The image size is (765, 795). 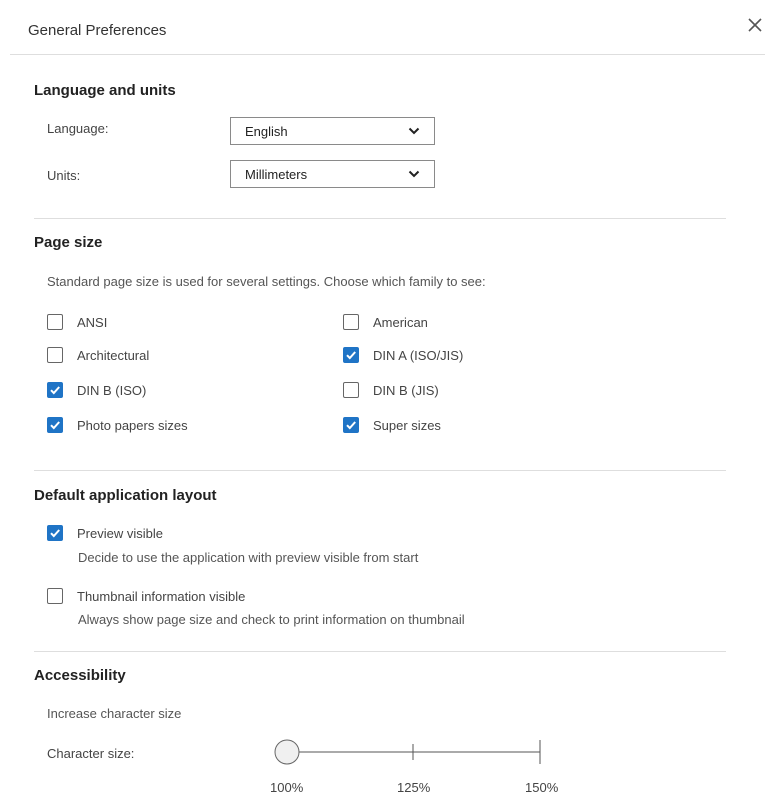 What do you see at coordinates (64, 175) in the screenshot?
I see `units-label: Units:` at bounding box center [64, 175].